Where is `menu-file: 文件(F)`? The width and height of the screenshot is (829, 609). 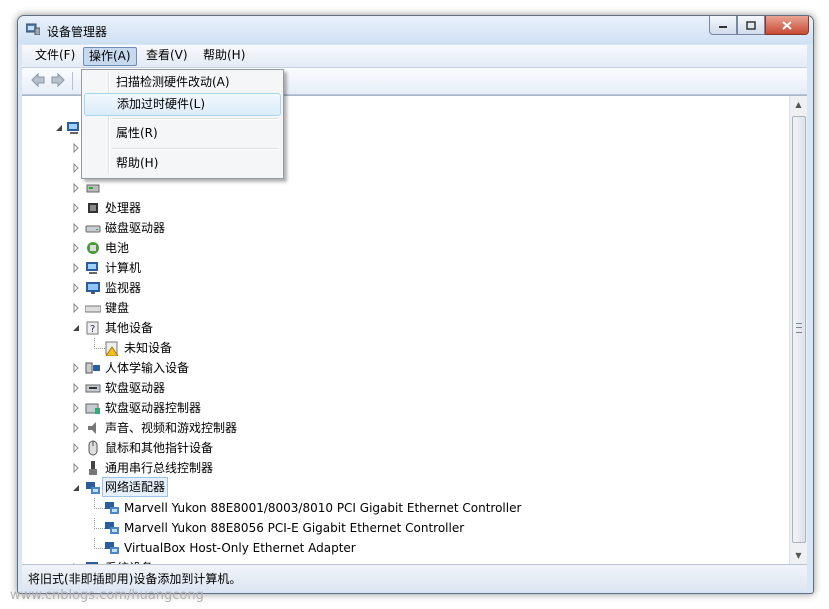
menu-file: 文件(F) is located at coordinates (55, 55).